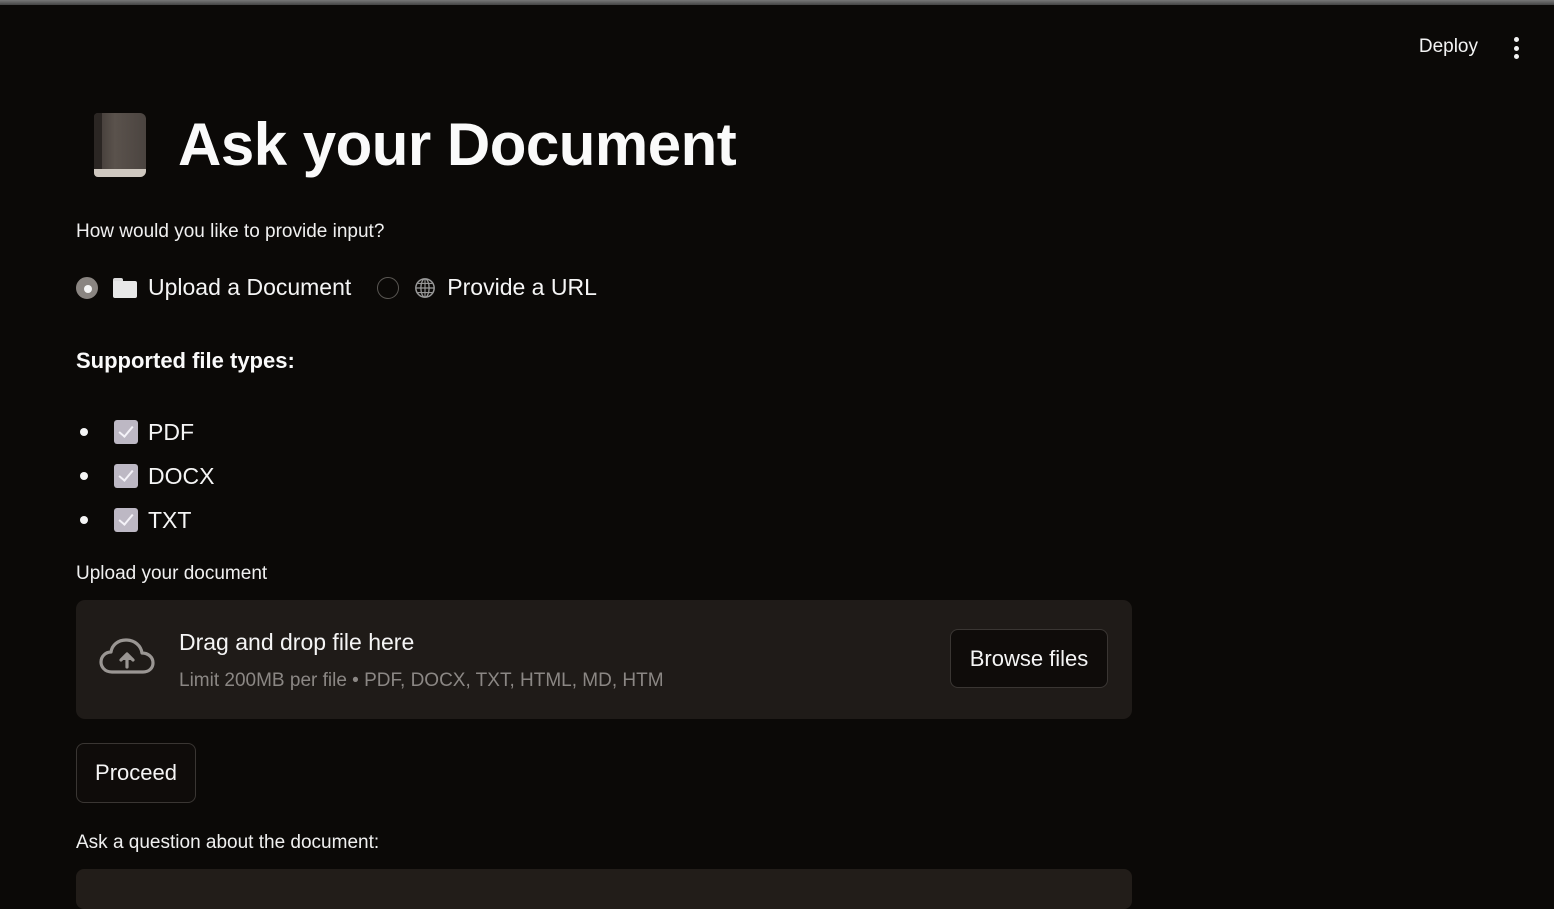 The width and height of the screenshot is (1554, 909). I want to click on question-input, so click(604, 889).